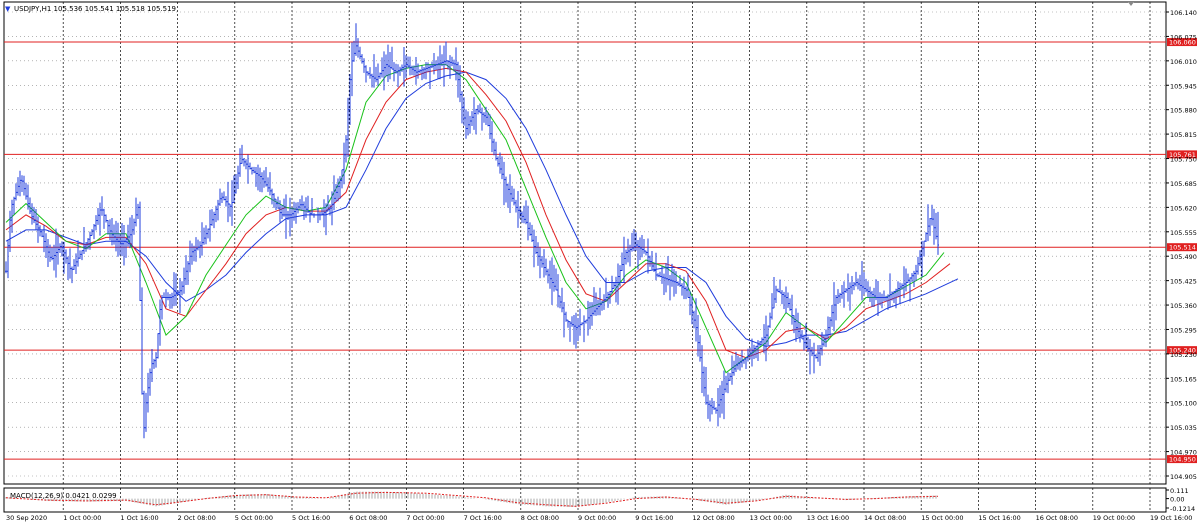 This screenshot has width=1200, height=527. I want to click on macd-label: MACD(12,26,9) 0.0421 0.0299, so click(63, 496).